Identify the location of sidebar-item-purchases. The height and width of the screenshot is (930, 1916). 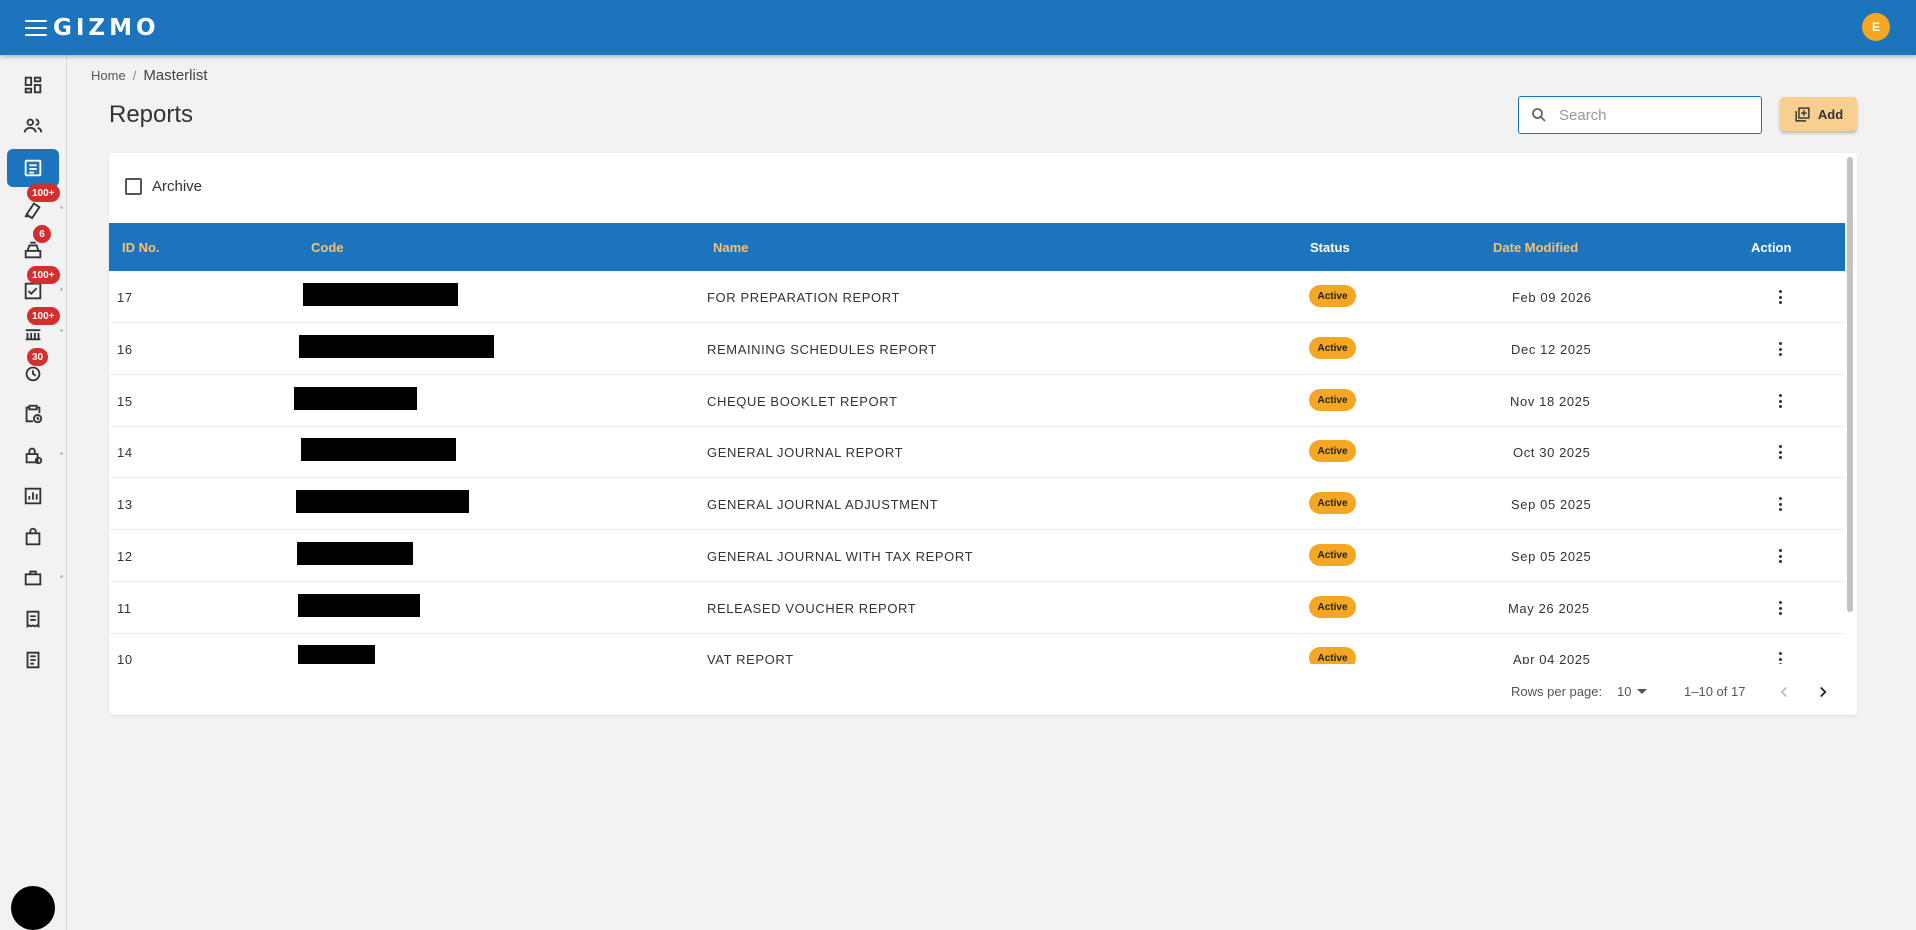
(33, 537).